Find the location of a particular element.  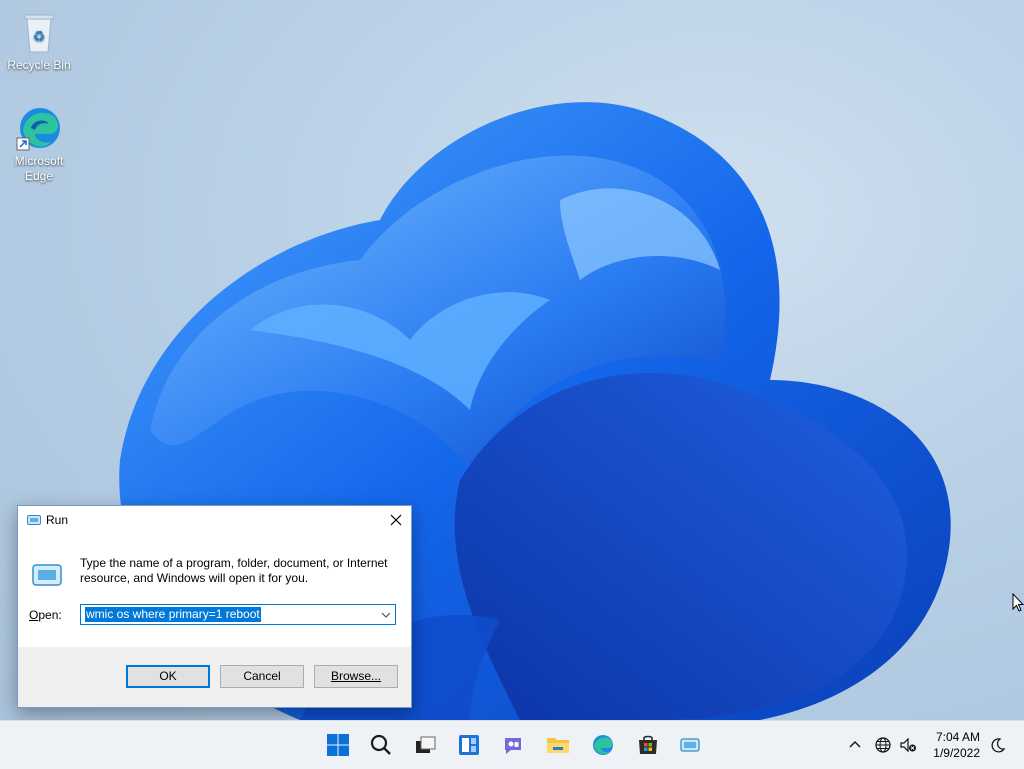

task-view-button is located at coordinates (425, 745).